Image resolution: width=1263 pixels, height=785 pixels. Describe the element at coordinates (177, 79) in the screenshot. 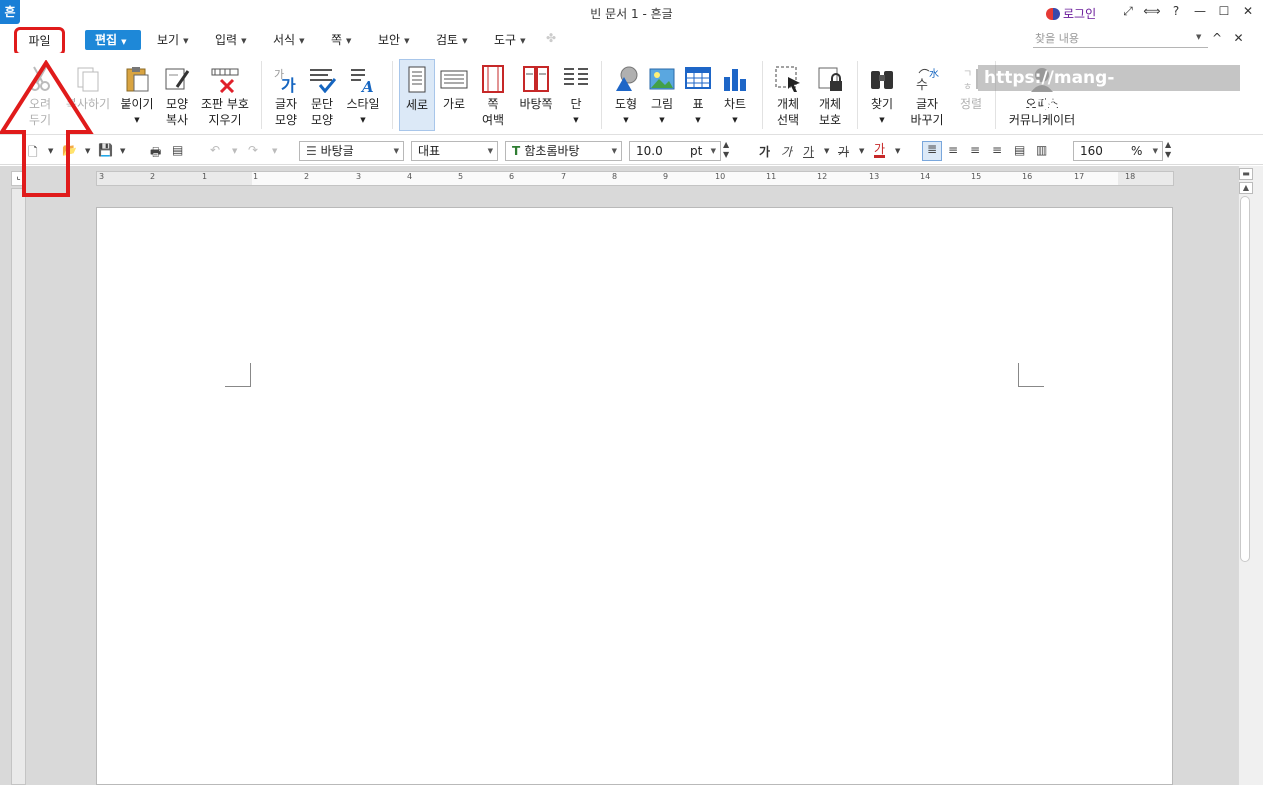

I see `format-painter-icon` at that location.